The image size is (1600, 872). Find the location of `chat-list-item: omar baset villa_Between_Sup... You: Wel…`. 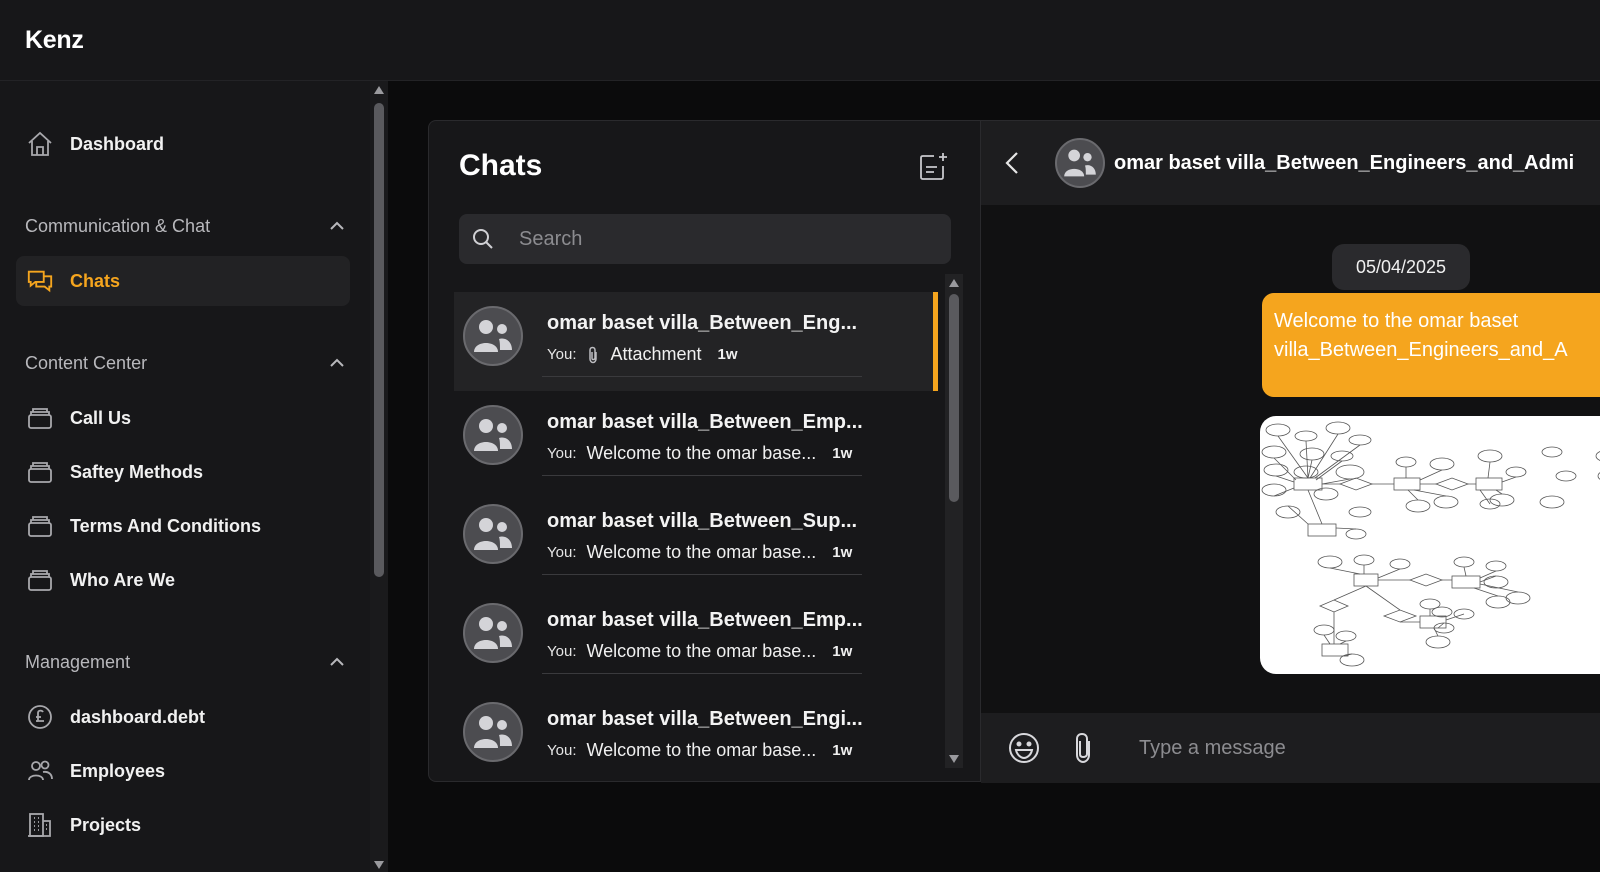

chat-list-item: omar baset villa_Between_Sup... You: Wel… is located at coordinates (695, 539).